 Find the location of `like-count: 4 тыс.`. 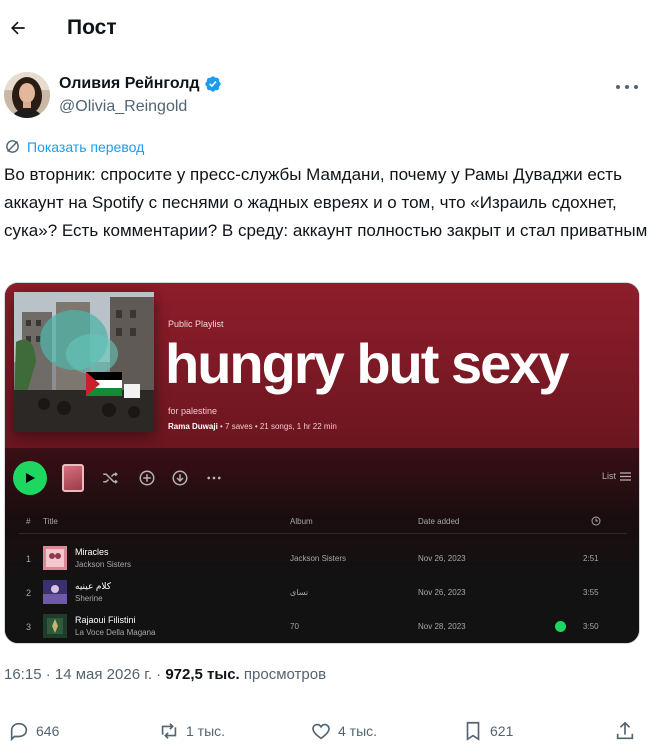

like-count: 4 тыс. is located at coordinates (358, 731).